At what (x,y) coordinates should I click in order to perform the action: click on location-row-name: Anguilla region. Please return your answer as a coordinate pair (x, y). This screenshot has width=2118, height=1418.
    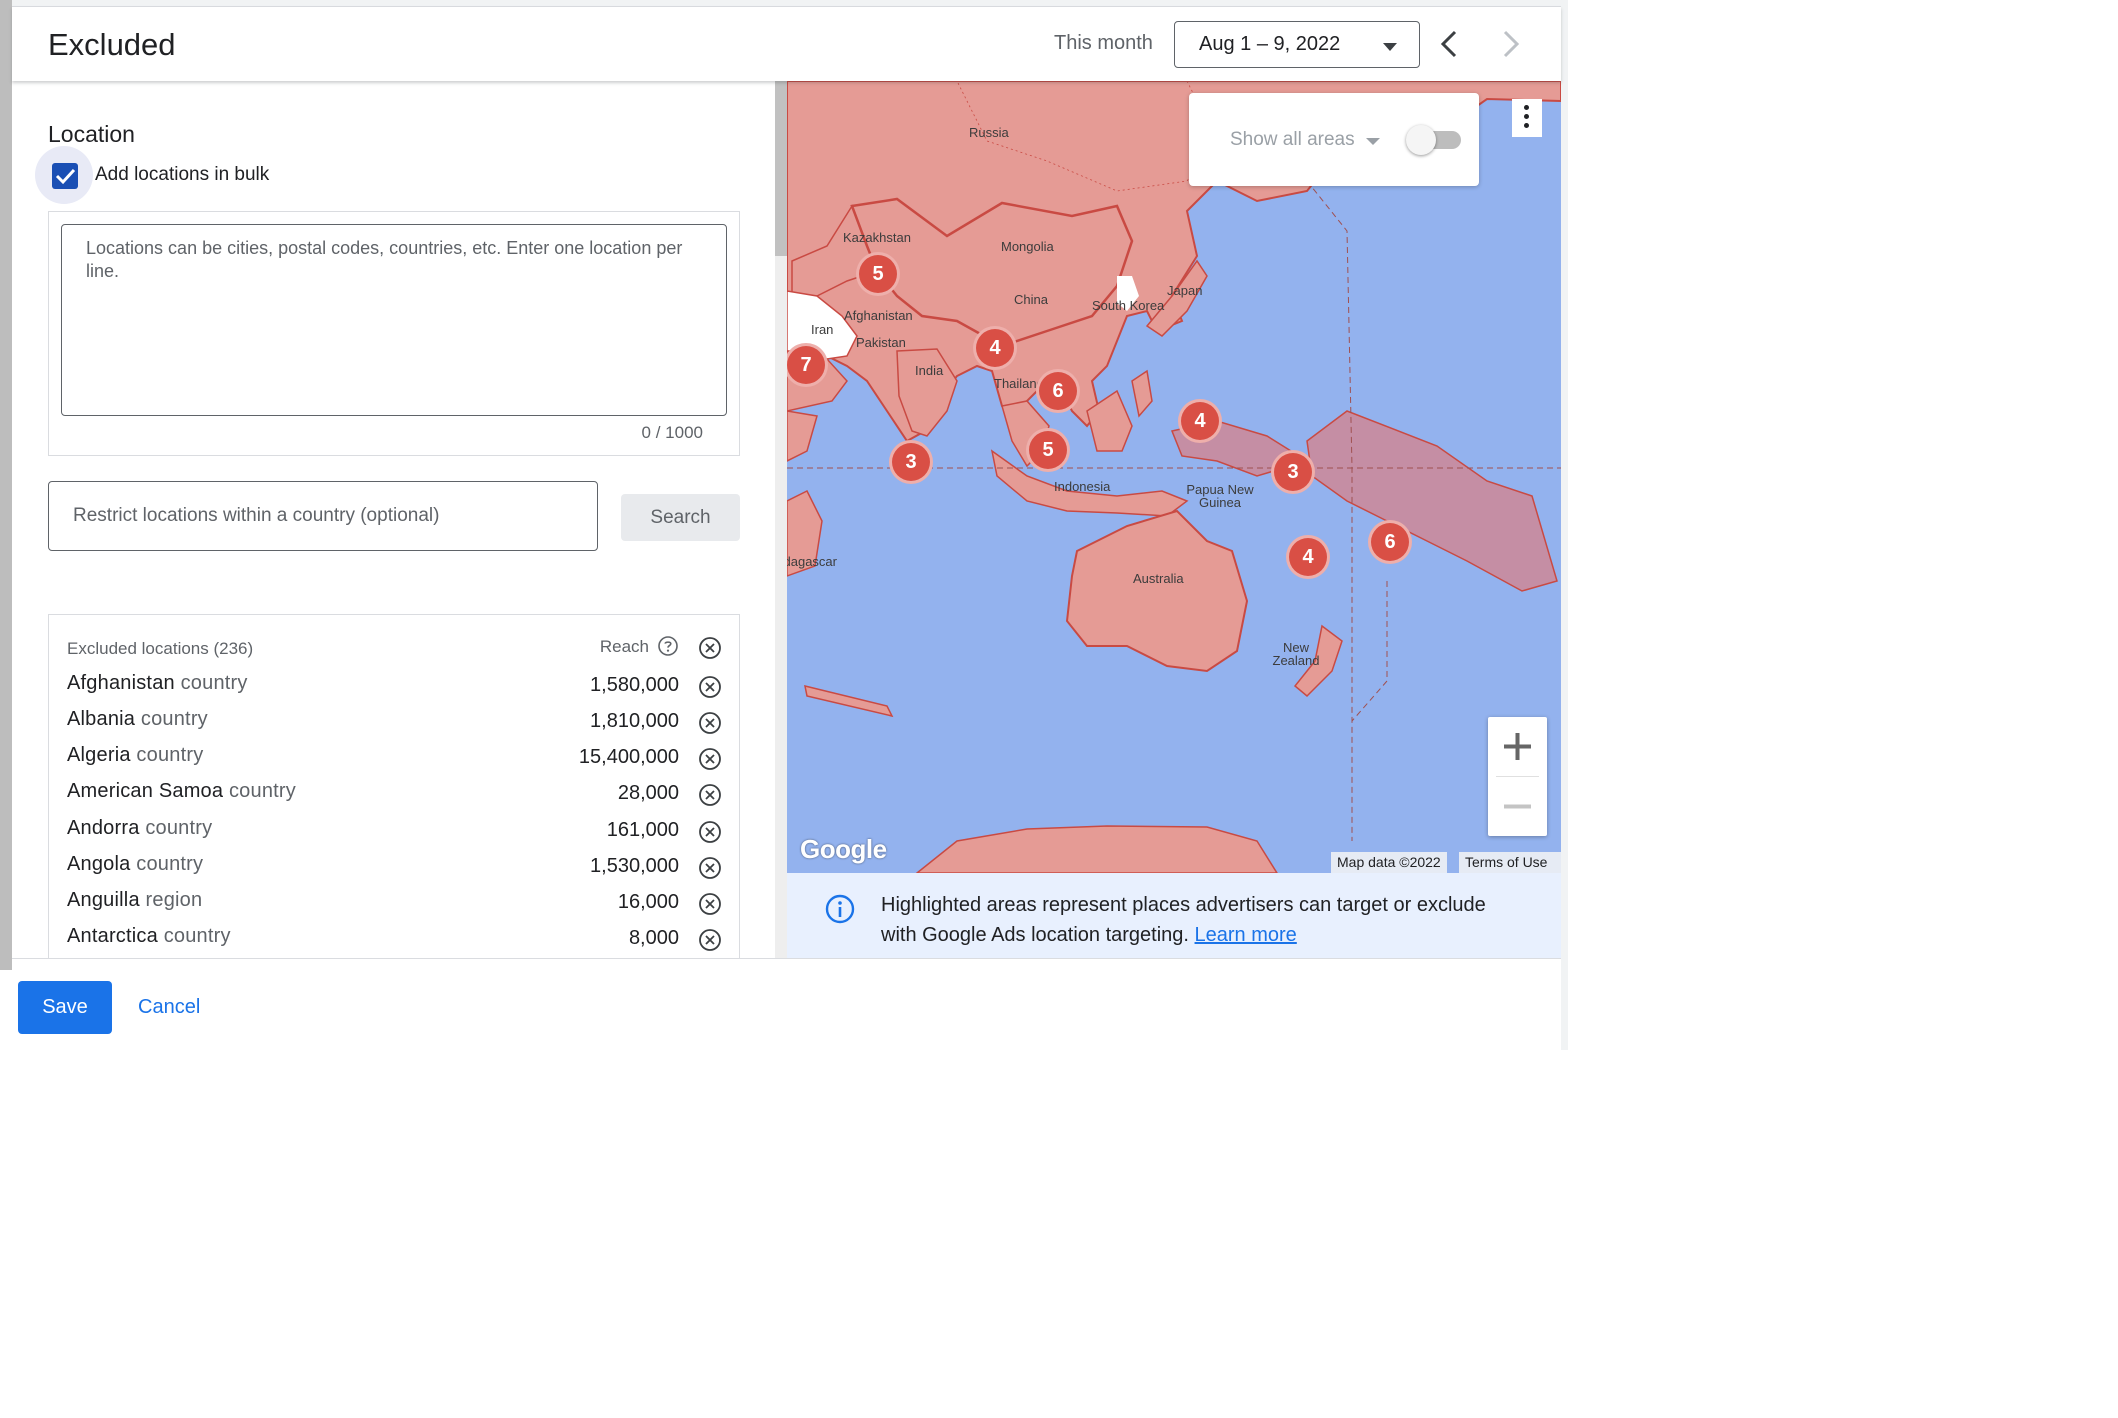
    Looking at the image, I should click on (134, 900).